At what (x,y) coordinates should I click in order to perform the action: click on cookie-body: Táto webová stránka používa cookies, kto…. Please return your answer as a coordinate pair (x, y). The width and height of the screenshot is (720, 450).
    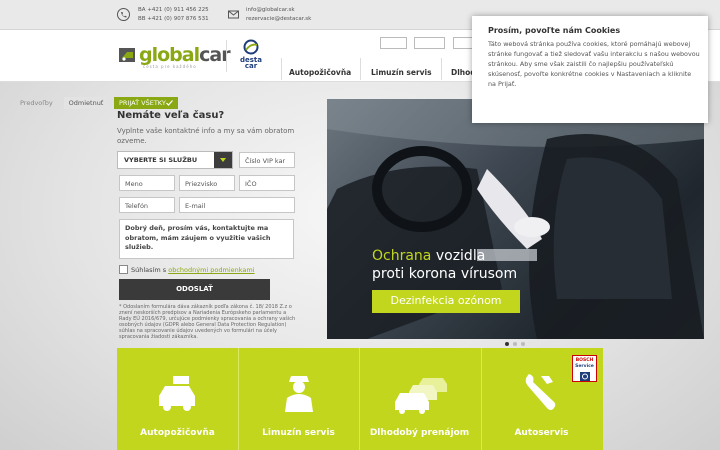
    Looking at the image, I should click on (594, 64).